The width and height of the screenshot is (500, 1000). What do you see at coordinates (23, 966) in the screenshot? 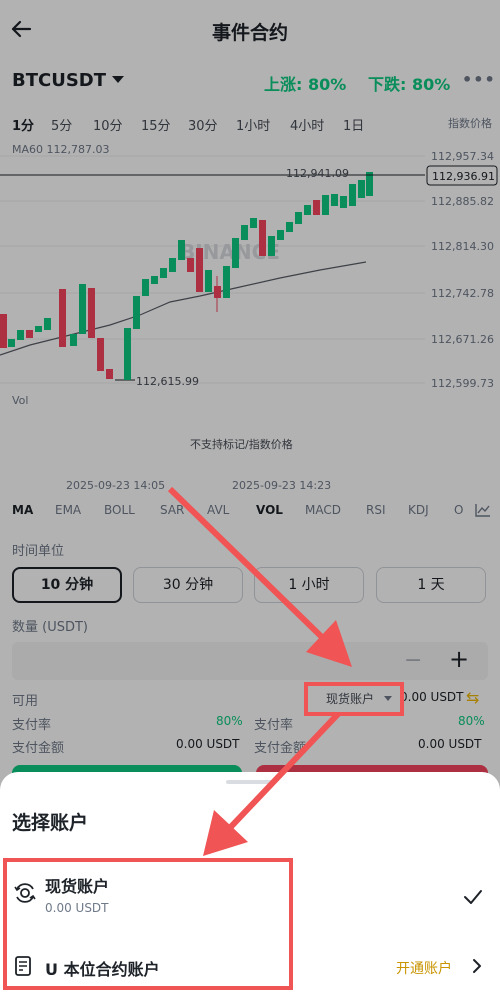
I see `futures-document-icon` at bounding box center [23, 966].